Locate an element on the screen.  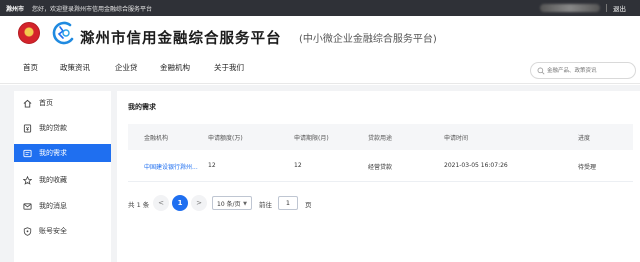
sidebar-item-label: 我的收藏 is located at coordinates (53, 180).